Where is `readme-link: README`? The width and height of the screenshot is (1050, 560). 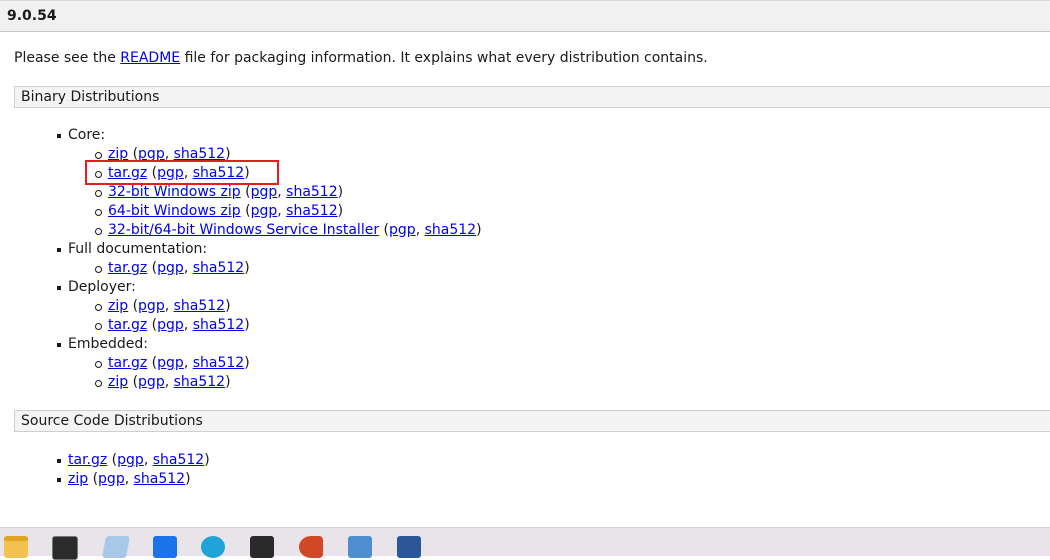 readme-link: README is located at coordinates (150, 58).